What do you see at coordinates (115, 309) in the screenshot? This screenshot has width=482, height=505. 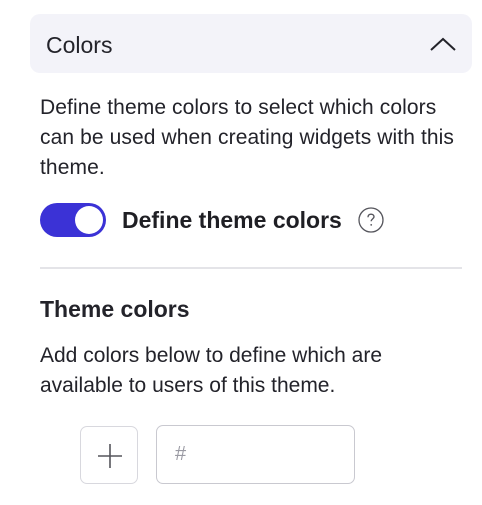 I see `theme-colors-title: Theme colors` at bounding box center [115, 309].